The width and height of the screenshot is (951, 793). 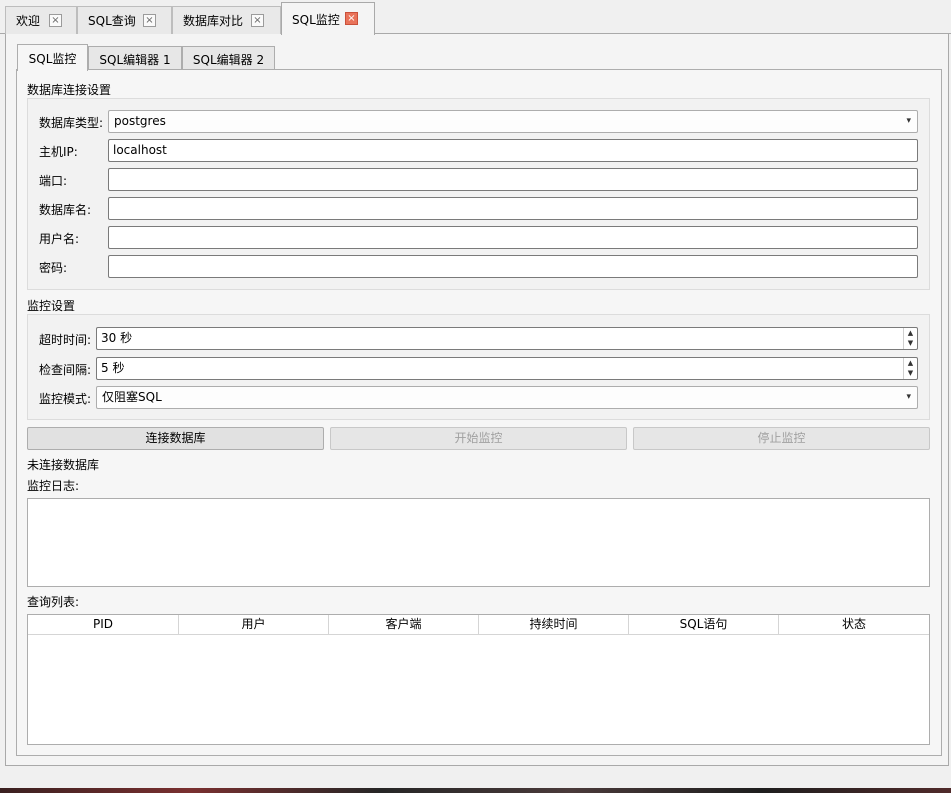 I want to click on column-header-duration: 持续时间, so click(x=554, y=624).